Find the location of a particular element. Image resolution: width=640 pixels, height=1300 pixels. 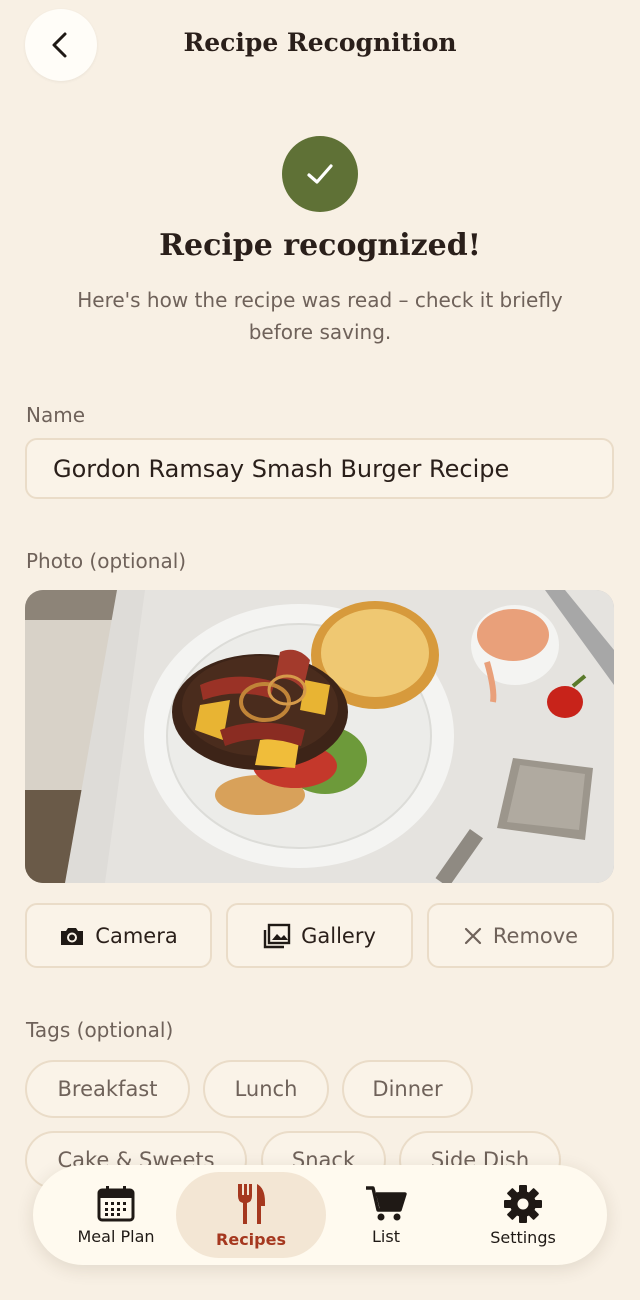

photo-label: Photo (optional) is located at coordinates (106, 561).